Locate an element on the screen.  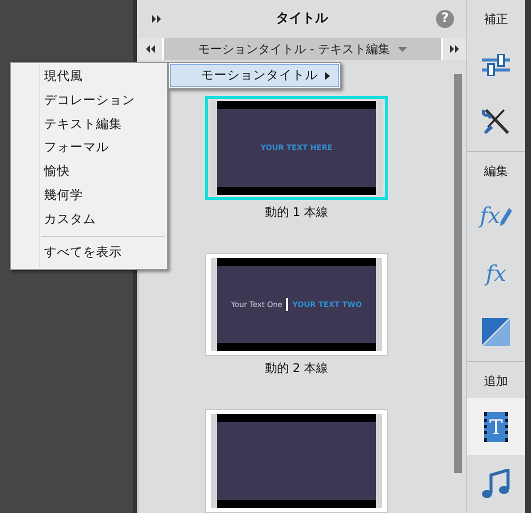
menu-item: 現代風 is located at coordinates (89, 77).